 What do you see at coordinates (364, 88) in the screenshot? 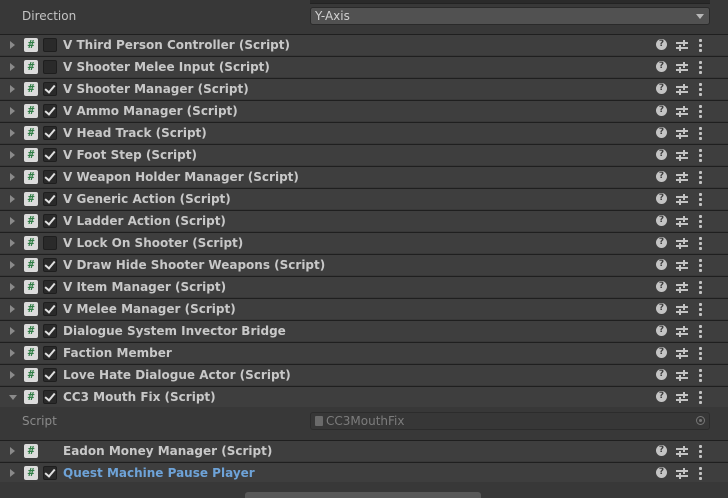
I see `component-header: # V Shooter Manager (Script)?` at bounding box center [364, 88].